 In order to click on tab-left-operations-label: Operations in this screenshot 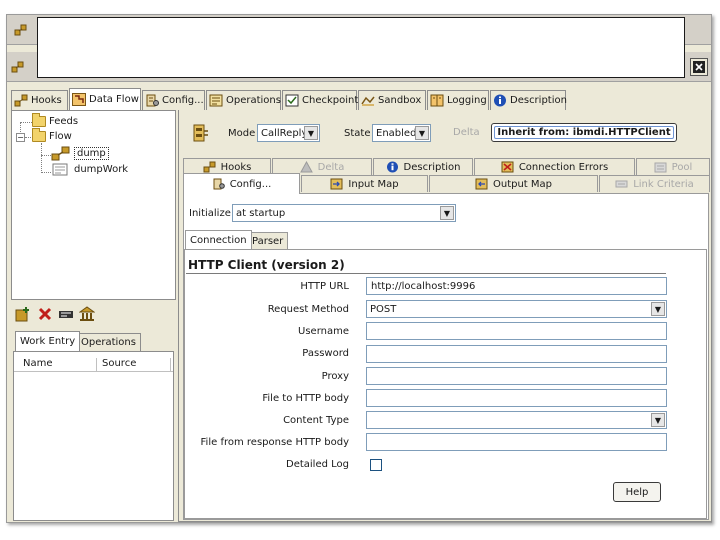, I will do `click(108, 342)`.